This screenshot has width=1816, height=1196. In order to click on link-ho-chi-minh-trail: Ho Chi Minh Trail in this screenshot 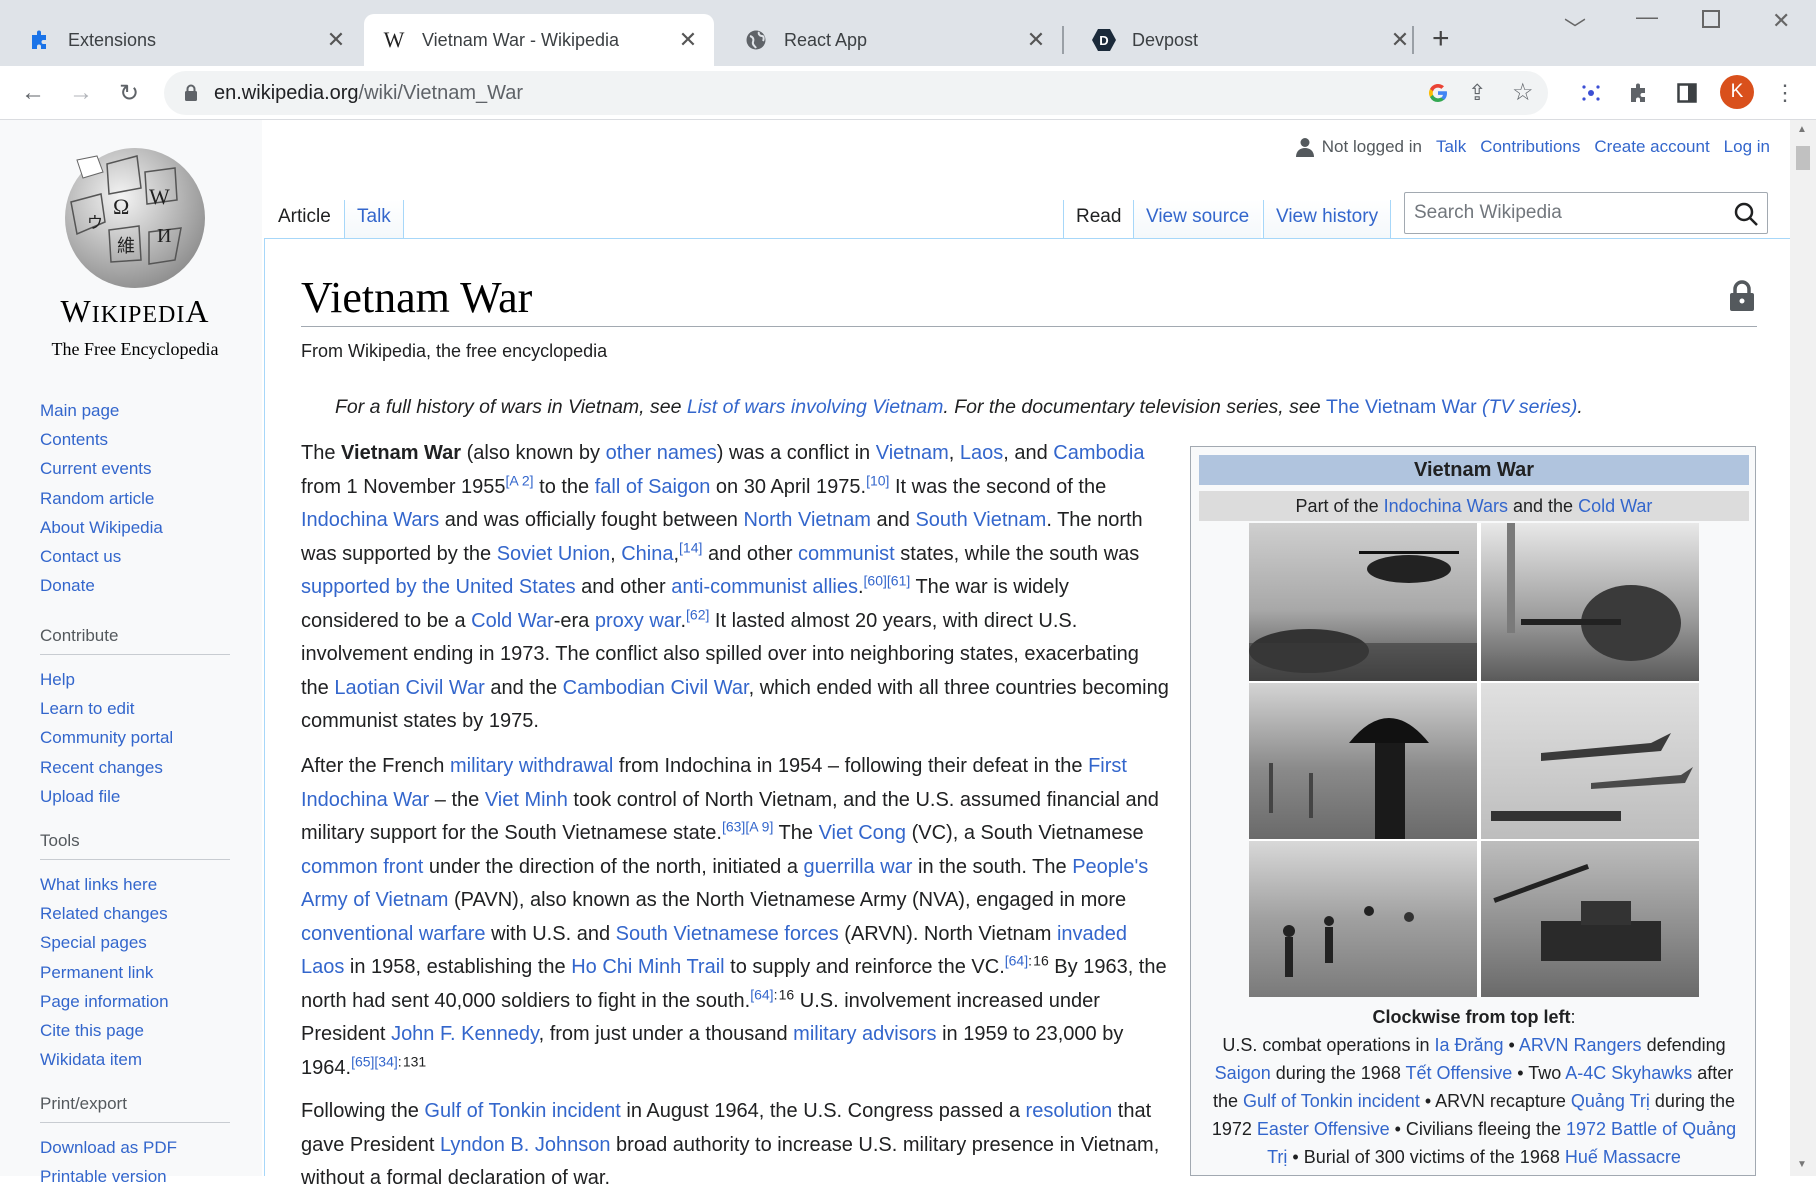, I will do `click(647, 967)`.